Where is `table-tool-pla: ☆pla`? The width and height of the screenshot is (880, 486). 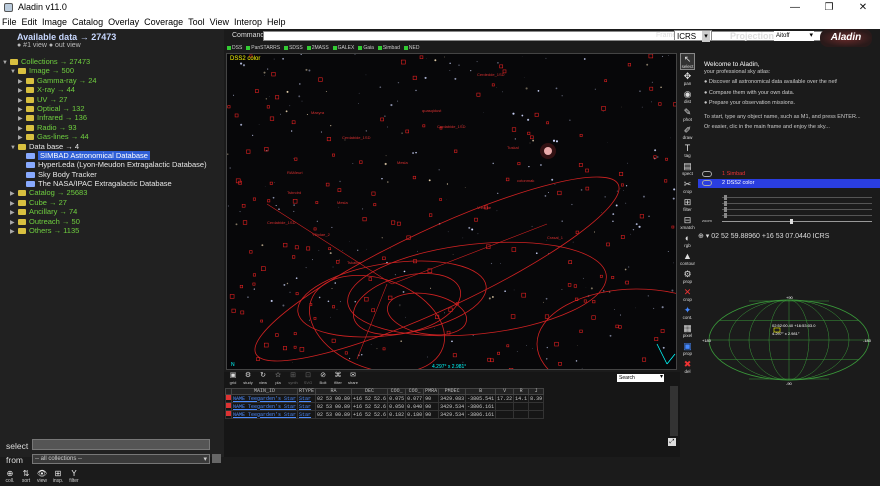
table-tool-pla: ☆pla is located at coordinates (278, 379).